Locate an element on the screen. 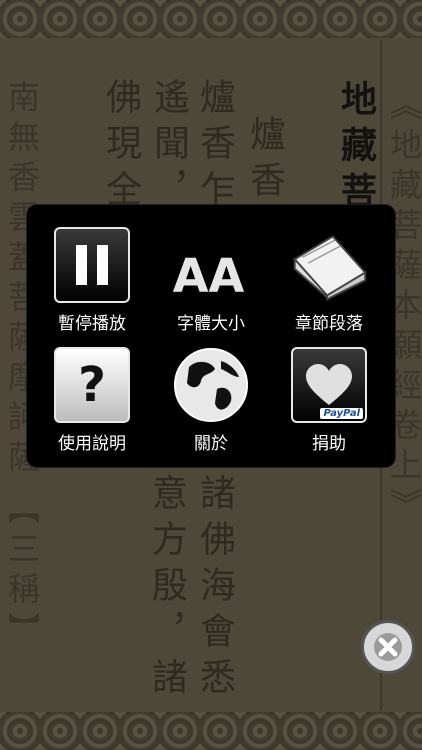 The height and width of the screenshot is (750, 422). pause-button: 暫停播放 is located at coordinates (92, 284).